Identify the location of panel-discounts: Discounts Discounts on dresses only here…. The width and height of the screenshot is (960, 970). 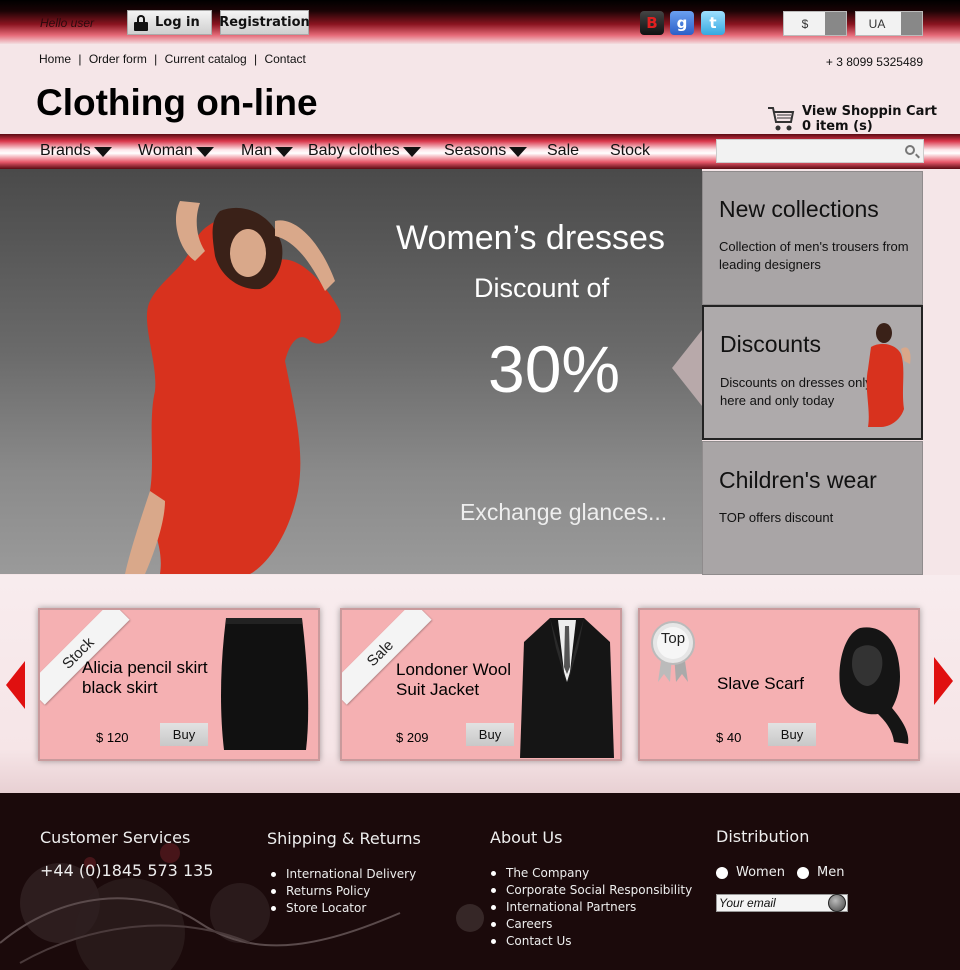
(812, 372).